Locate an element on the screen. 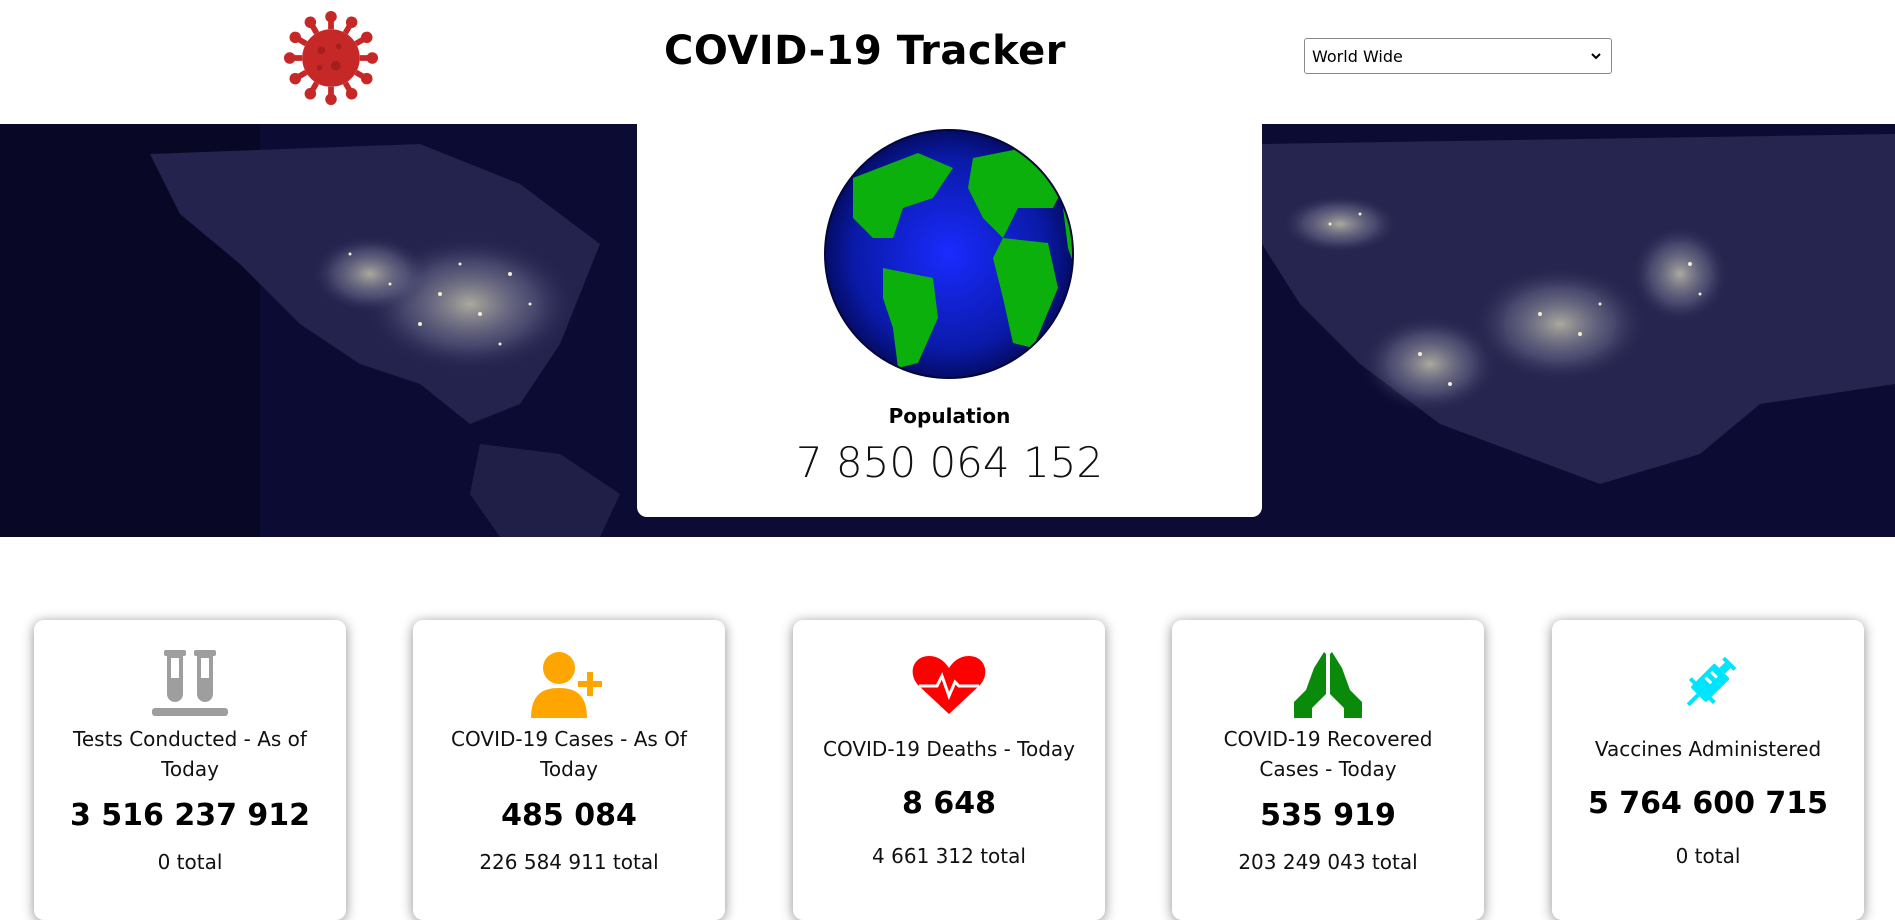  region-select: World Wide is located at coordinates (1458, 56).